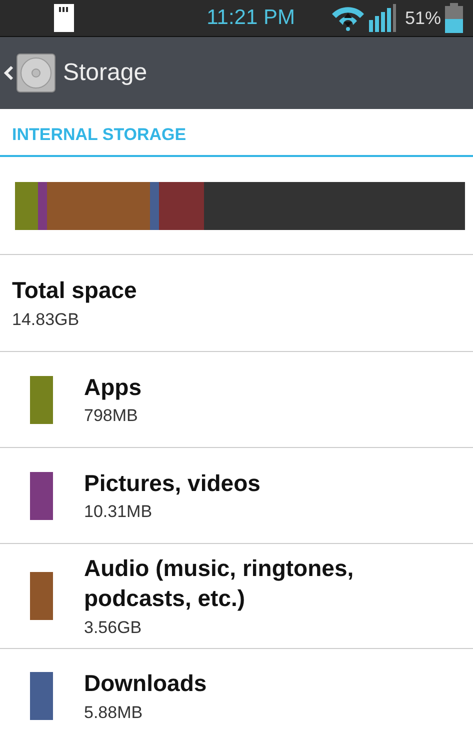 Image resolution: width=473 pixels, height=737 pixels. I want to click on storage-category-item: Downloads 5.88MB, so click(236, 692).